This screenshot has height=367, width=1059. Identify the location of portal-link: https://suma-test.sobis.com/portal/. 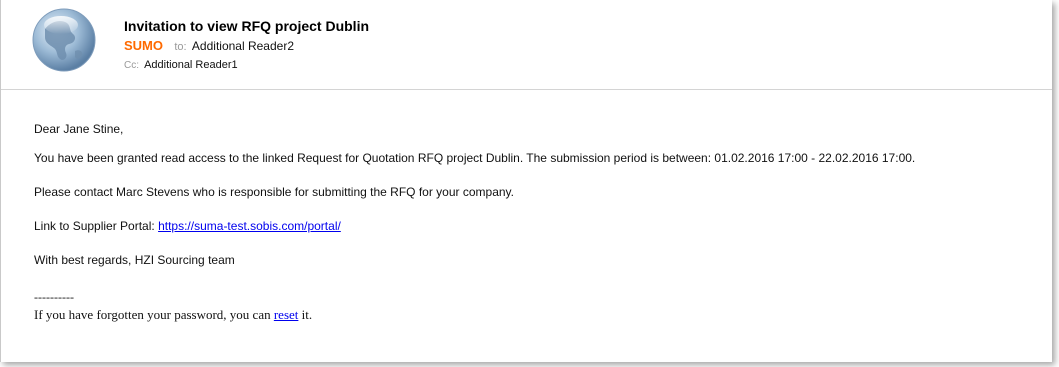
(249, 226).